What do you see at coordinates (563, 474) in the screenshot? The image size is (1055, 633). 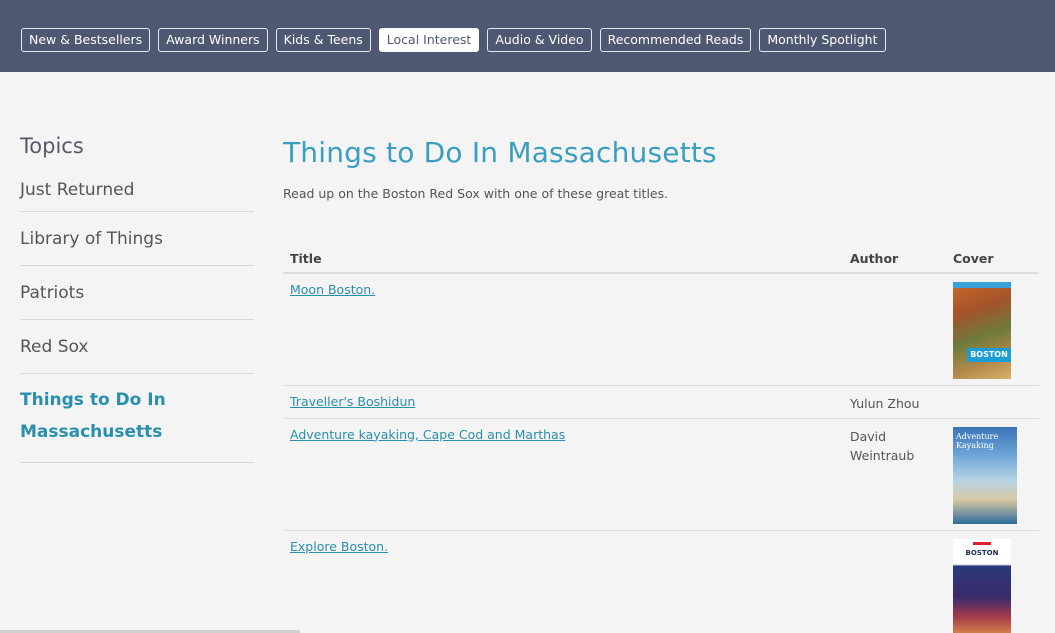 I see `title-cell: Adventure kayaking, Cape Cod and Marthas` at bounding box center [563, 474].